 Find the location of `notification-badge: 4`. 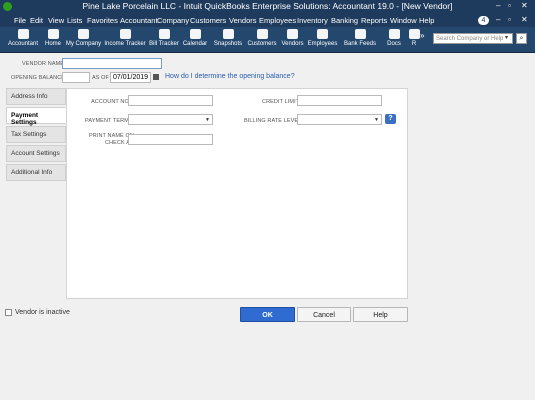

notification-badge: 4 is located at coordinates (483, 20).